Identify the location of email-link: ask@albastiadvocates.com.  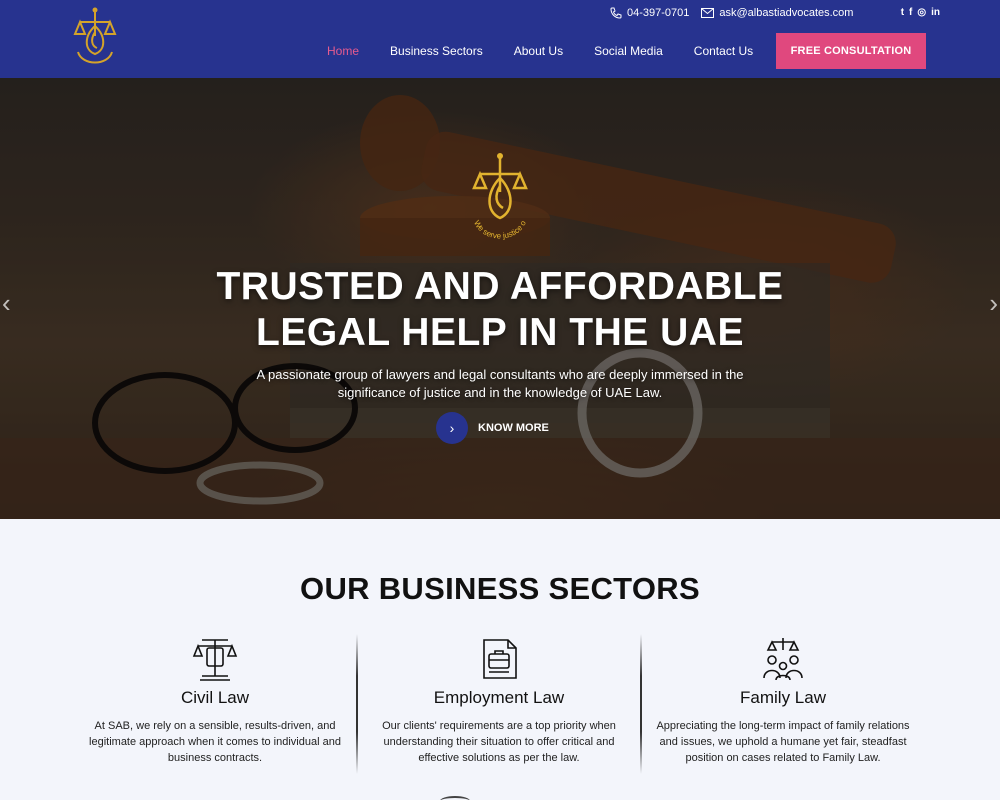
(777, 13).